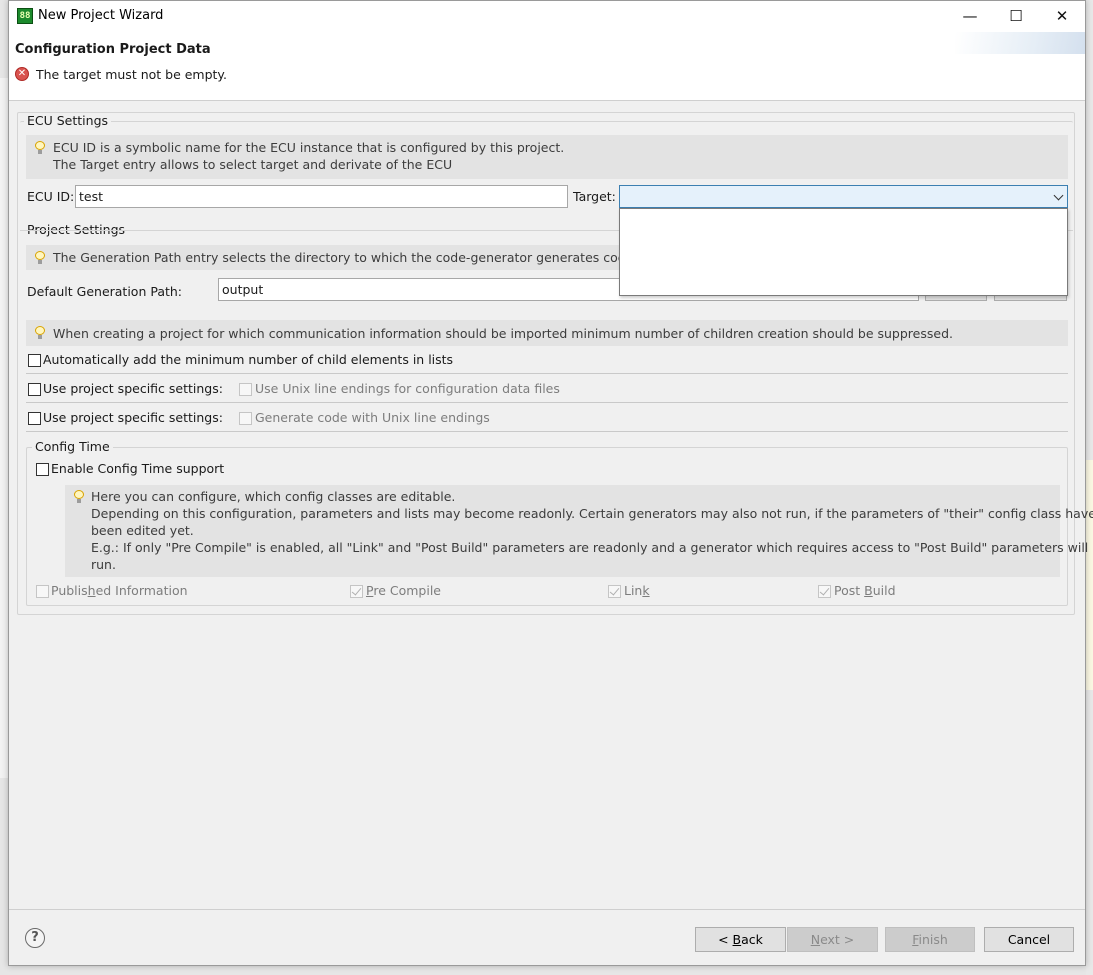 This screenshot has height=975, width=1093. I want to click on ecu-id-input: test, so click(321, 196).